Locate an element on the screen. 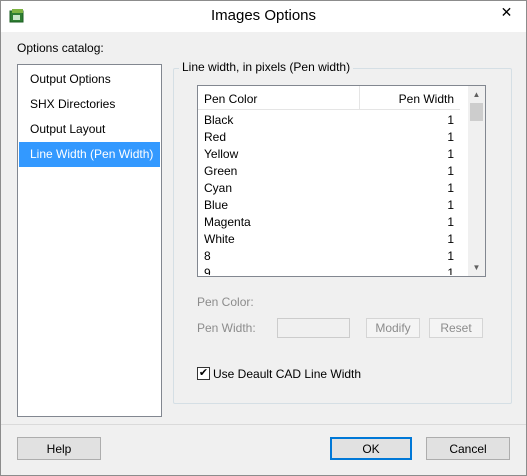 The width and height of the screenshot is (527, 476). row-pen-color: 8 is located at coordinates (207, 256).